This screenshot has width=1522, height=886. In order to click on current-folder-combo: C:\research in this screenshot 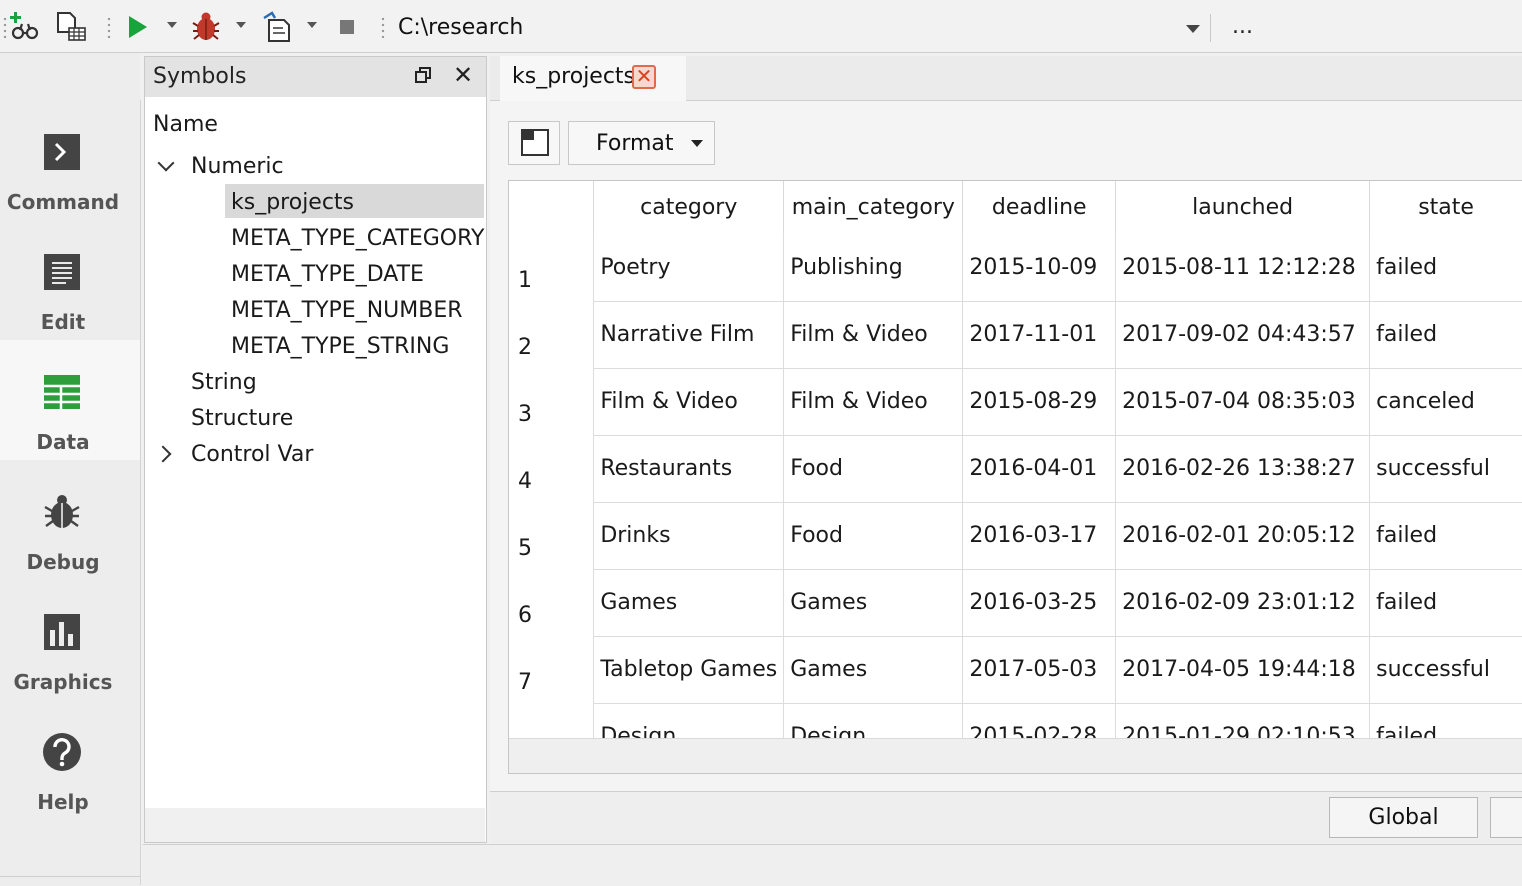, I will do `click(798, 28)`.